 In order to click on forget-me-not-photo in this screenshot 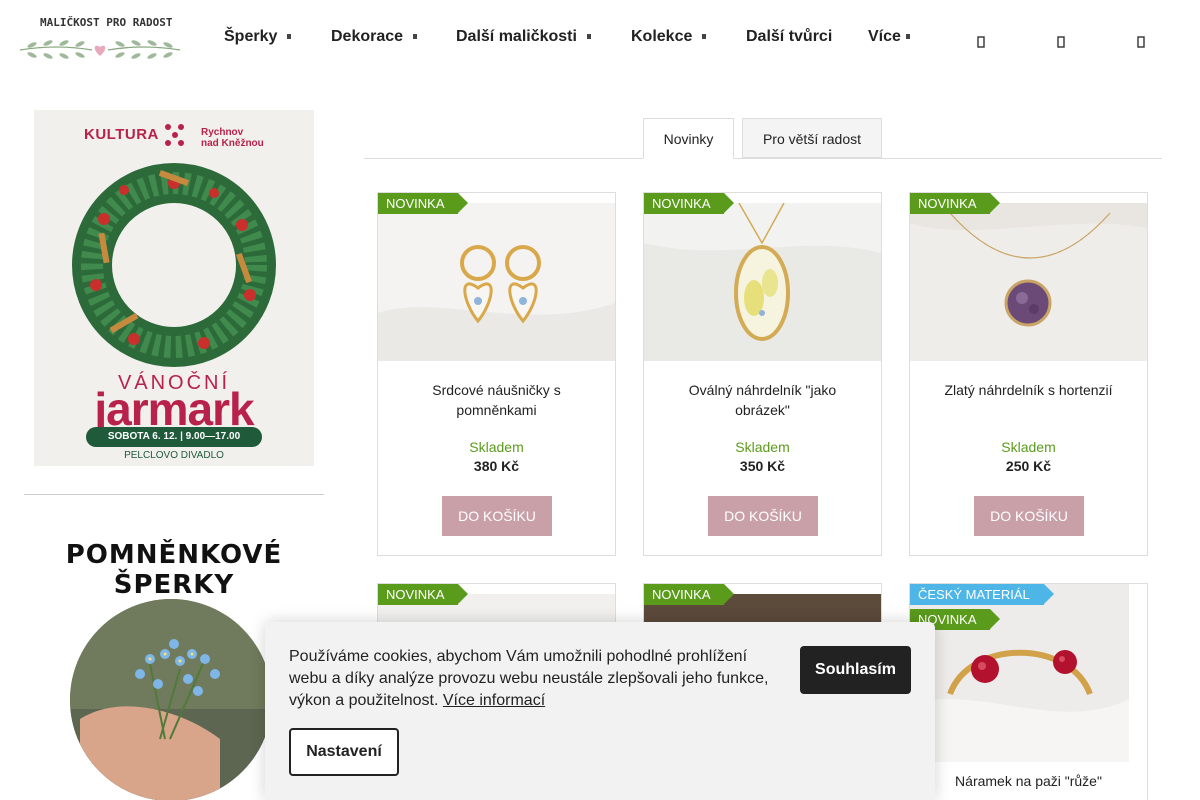, I will do `click(171, 699)`.